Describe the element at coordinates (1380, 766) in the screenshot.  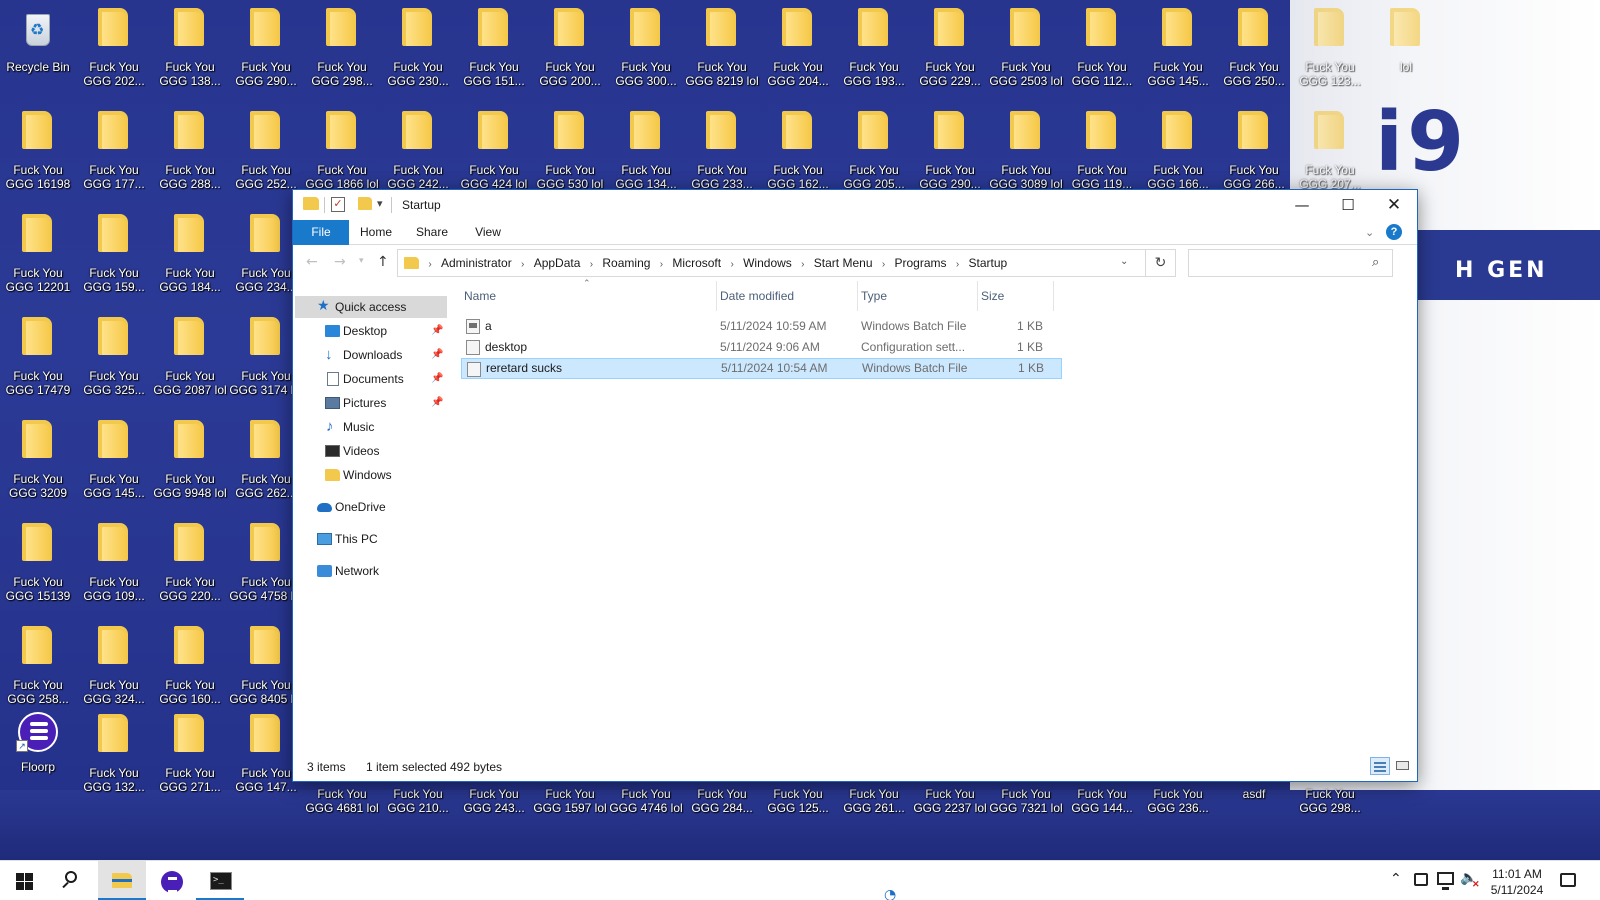
I see `details-view-button` at that location.